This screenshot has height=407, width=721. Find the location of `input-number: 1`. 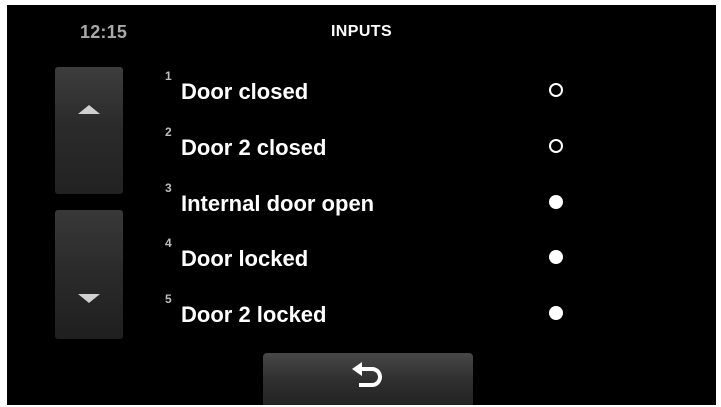

input-number: 1 is located at coordinates (168, 76).